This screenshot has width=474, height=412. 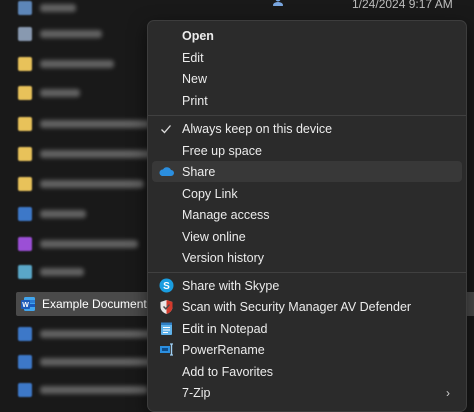 What do you see at coordinates (231, 285) in the screenshot?
I see `menu-item-label: Share with Skype` at bounding box center [231, 285].